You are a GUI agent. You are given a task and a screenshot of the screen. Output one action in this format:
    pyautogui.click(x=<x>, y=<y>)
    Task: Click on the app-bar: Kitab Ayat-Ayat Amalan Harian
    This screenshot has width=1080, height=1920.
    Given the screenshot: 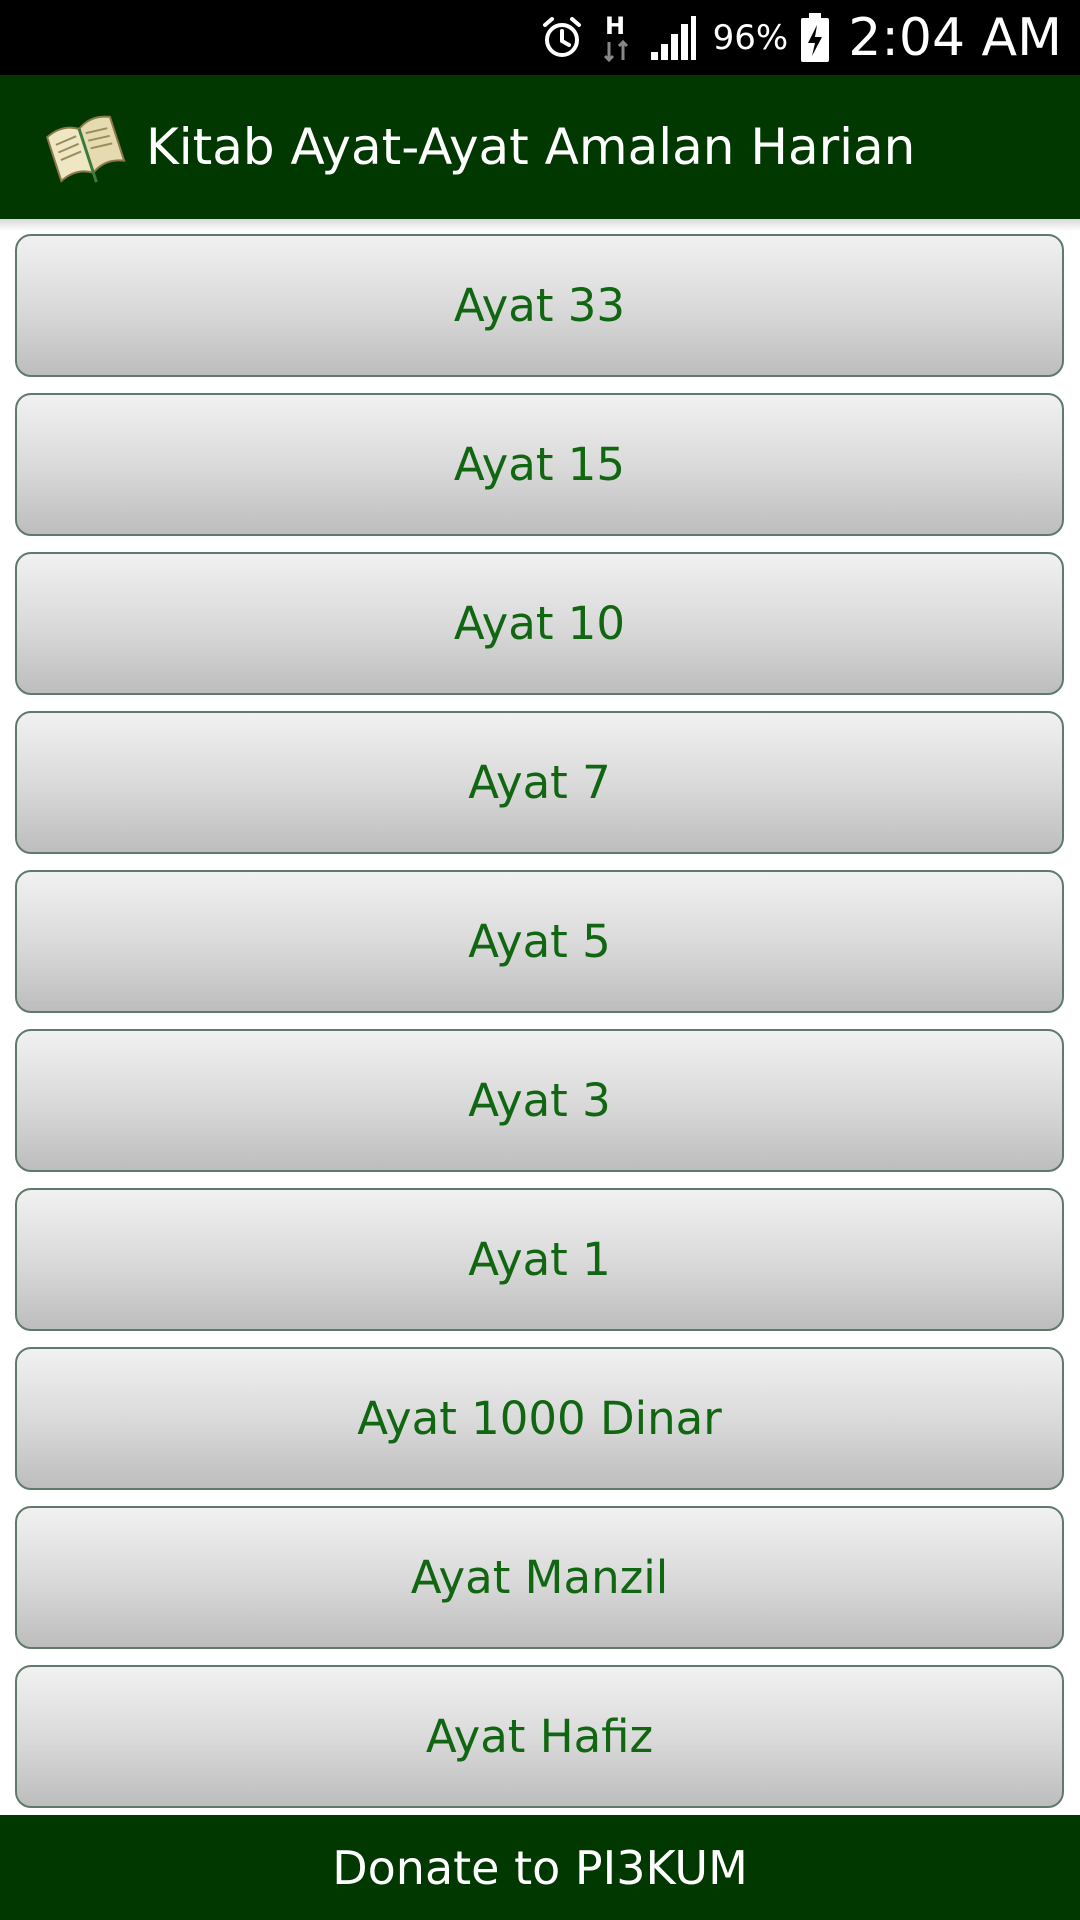 What is the action you would take?
    pyautogui.click(x=540, y=147)
    